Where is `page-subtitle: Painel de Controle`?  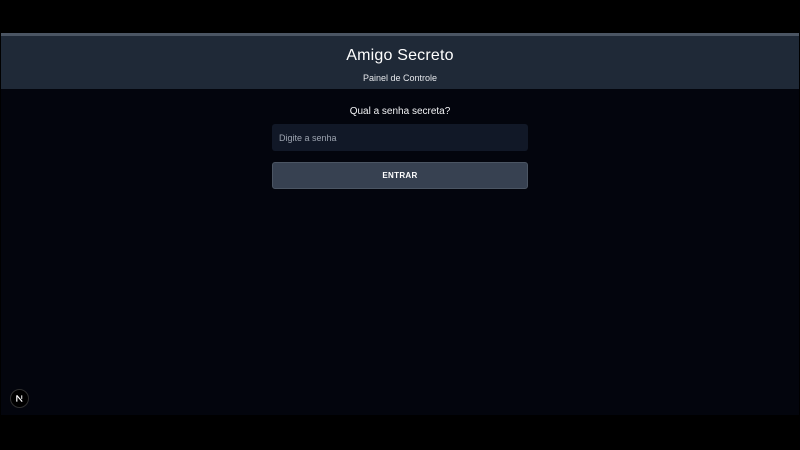 page-subtitle: Painel de Controle is located at coordinates (400, 78).